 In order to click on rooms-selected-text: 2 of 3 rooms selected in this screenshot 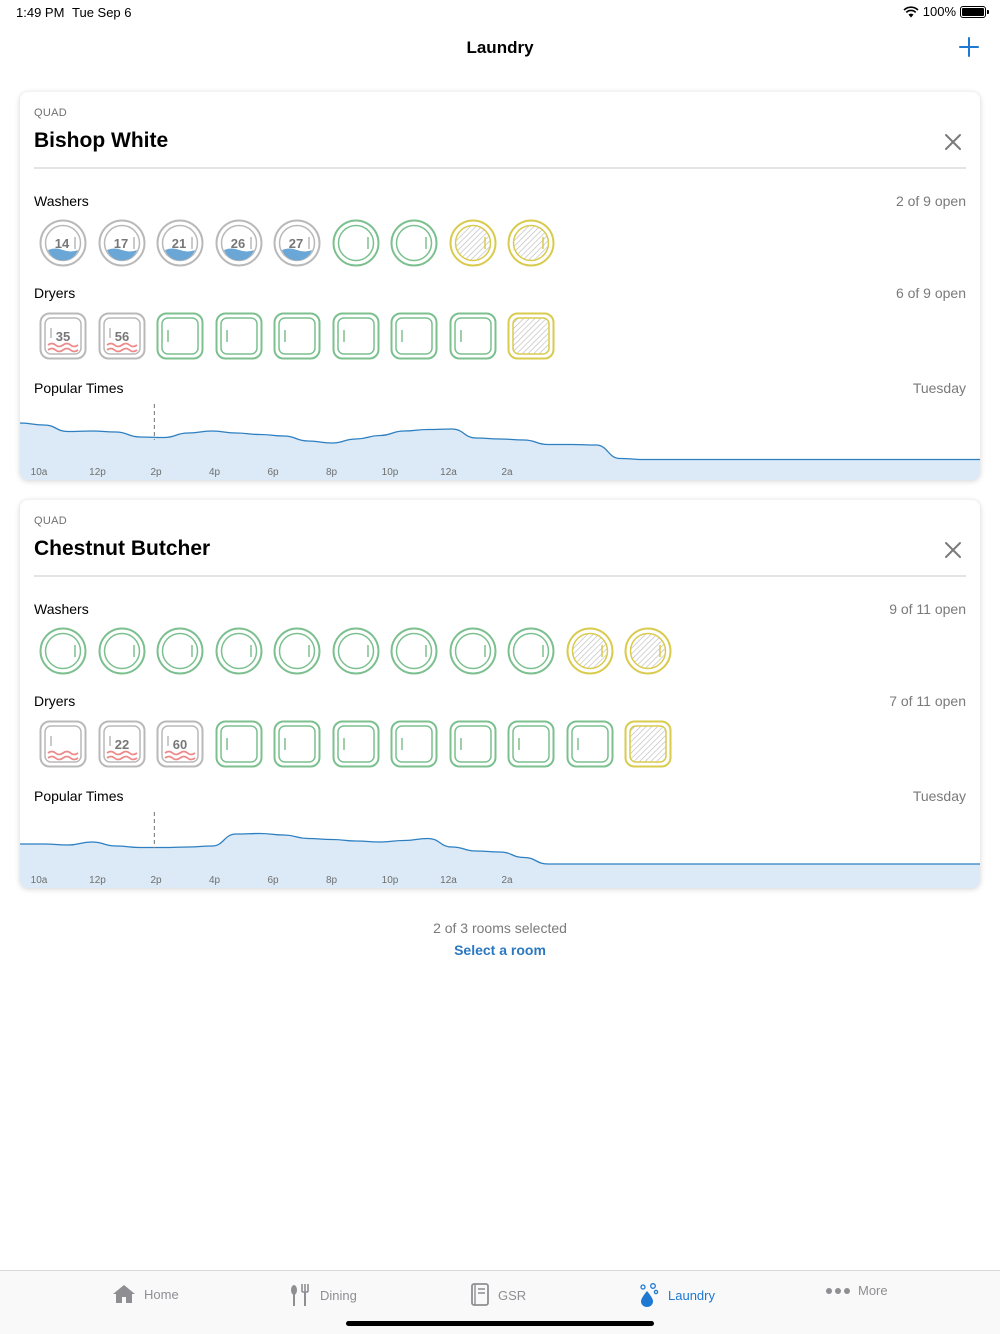, I will do `click(500, 928)`.